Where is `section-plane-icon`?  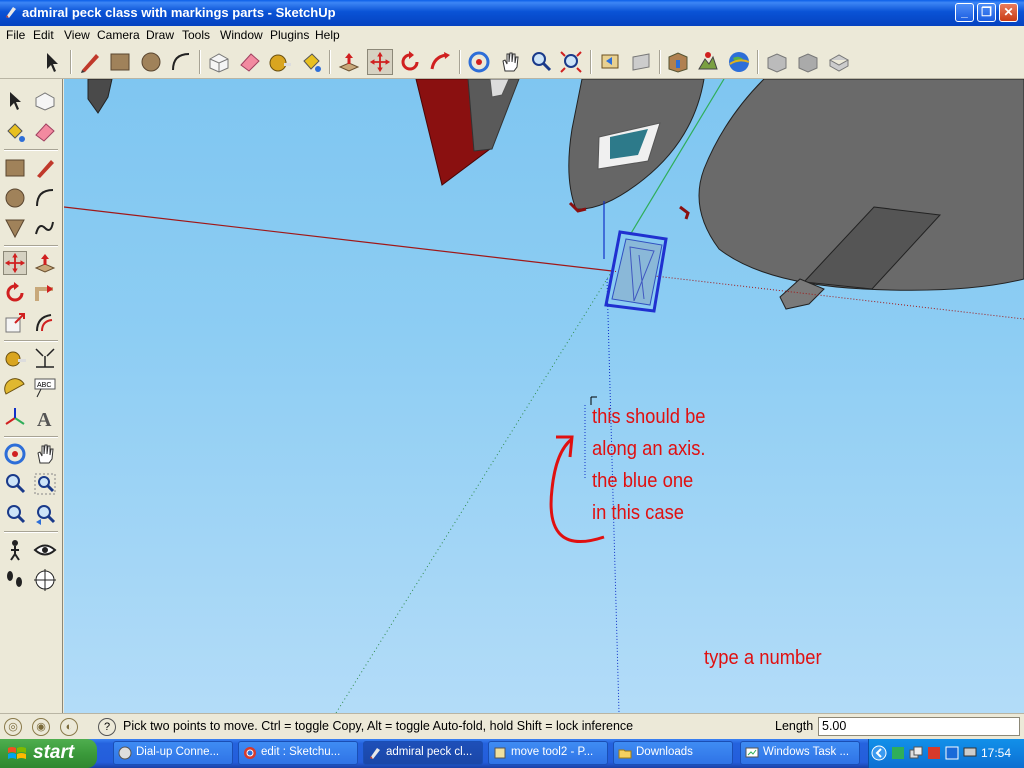
section-plane-icon is located at coordinates (45, 580).